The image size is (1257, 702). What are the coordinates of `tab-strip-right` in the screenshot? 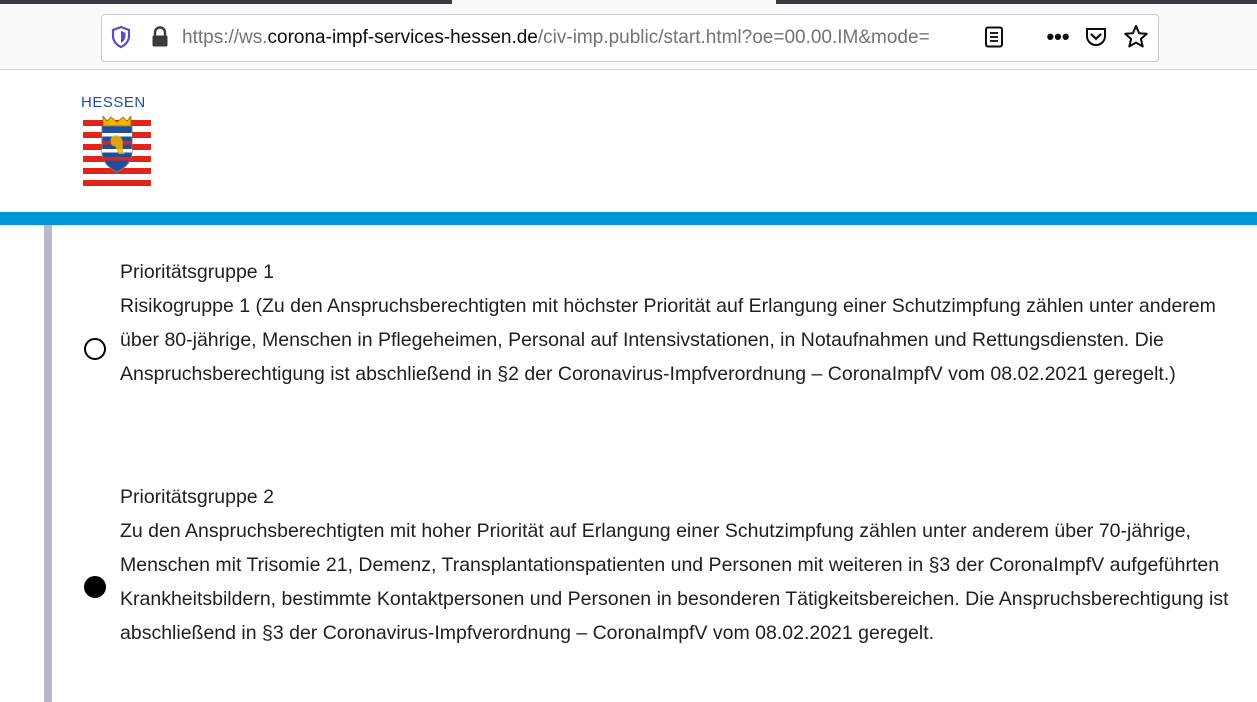 It's located at (1016, 2).